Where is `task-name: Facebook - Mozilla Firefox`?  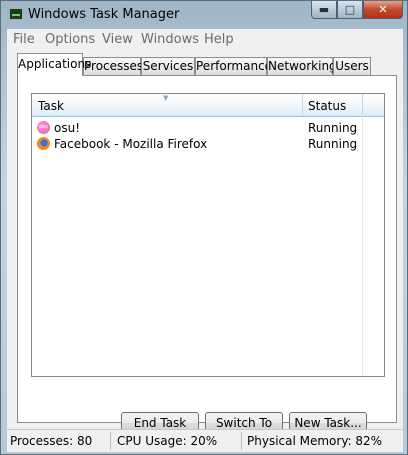
task-name: Facebook - Mozilla Firefox is located at coordinates (131, 144).